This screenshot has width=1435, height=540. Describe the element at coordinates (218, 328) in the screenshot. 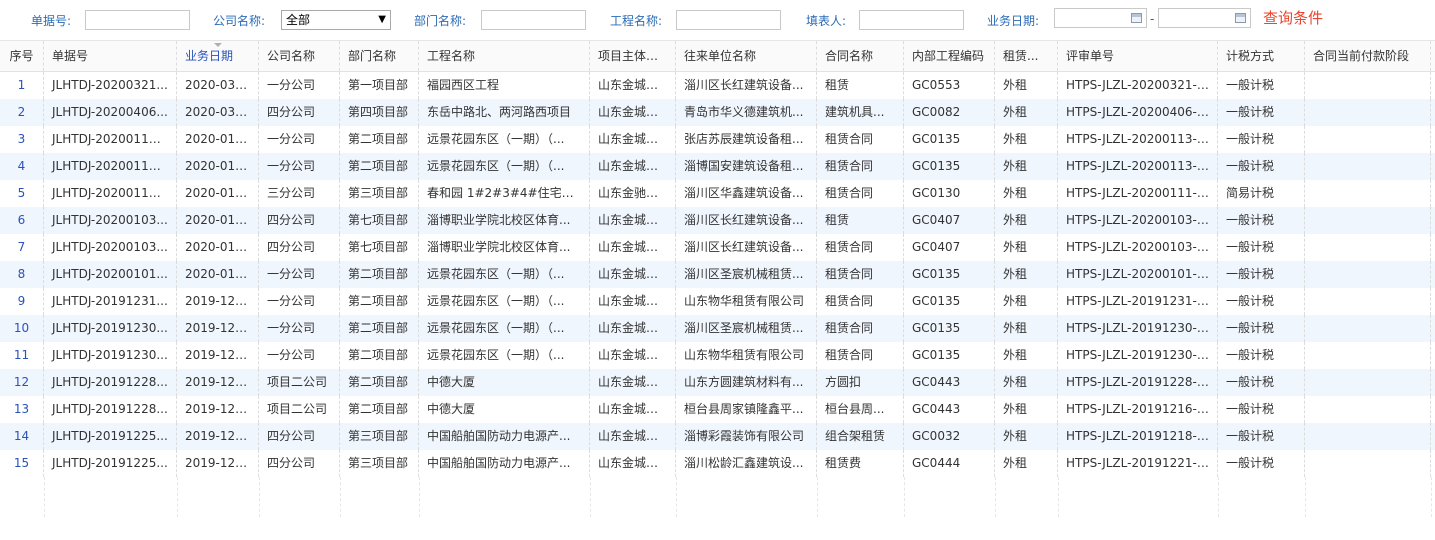

I see `cell-biz-date: 2019-12-30` at that location.